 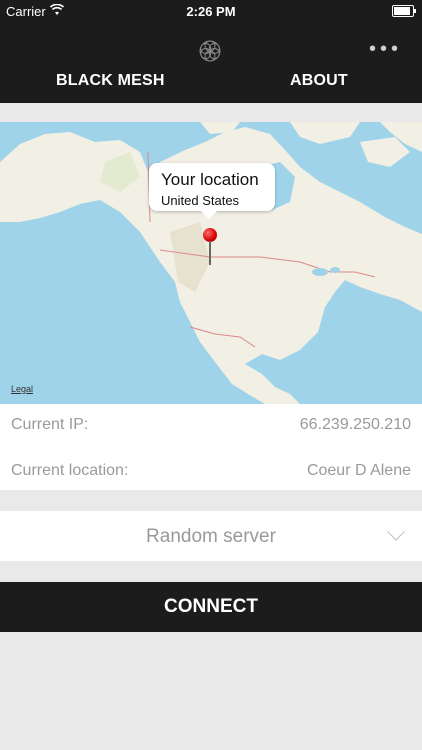 I want to click on tab-about: ABOUT, so click(x=319, y=81).